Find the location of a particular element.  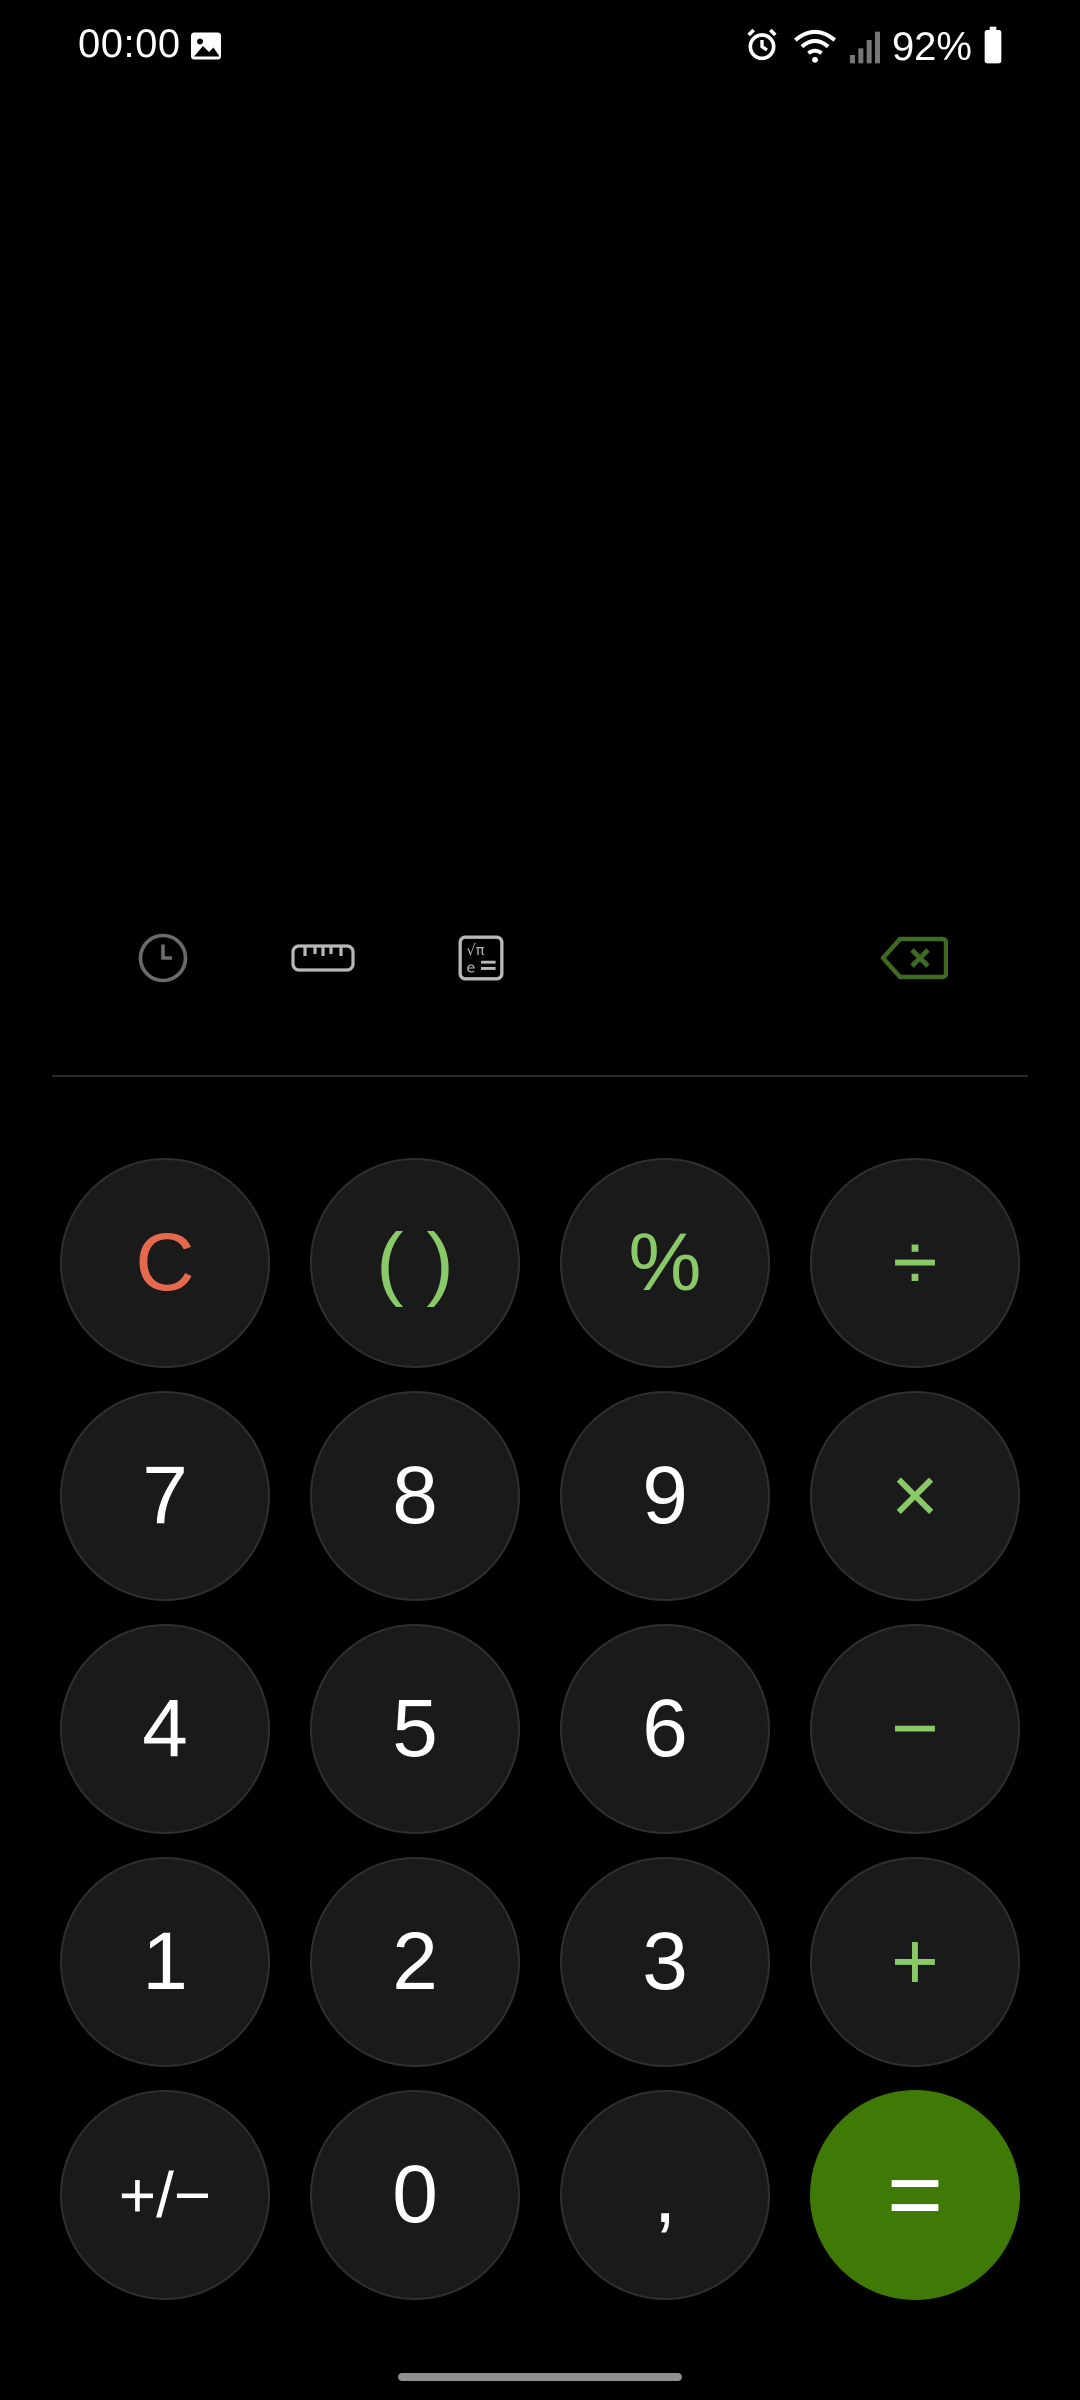

key-label: 8 is located at coordinates (415, 1495).